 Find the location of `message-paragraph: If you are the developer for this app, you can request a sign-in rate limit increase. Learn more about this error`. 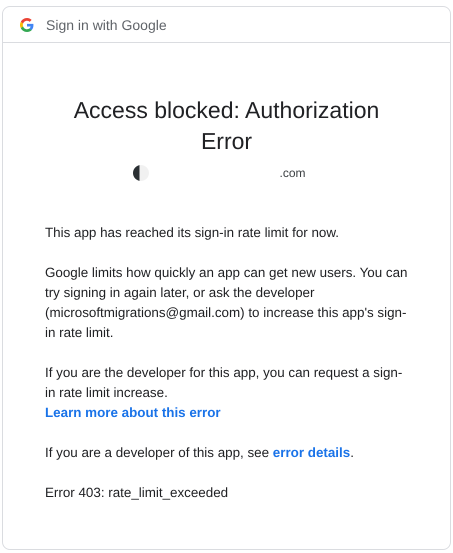

message-paragraph: If you are the developer for this app, you can request a sign-in rate limit increase. Learn more about this error is located at coordinates (226, 393).